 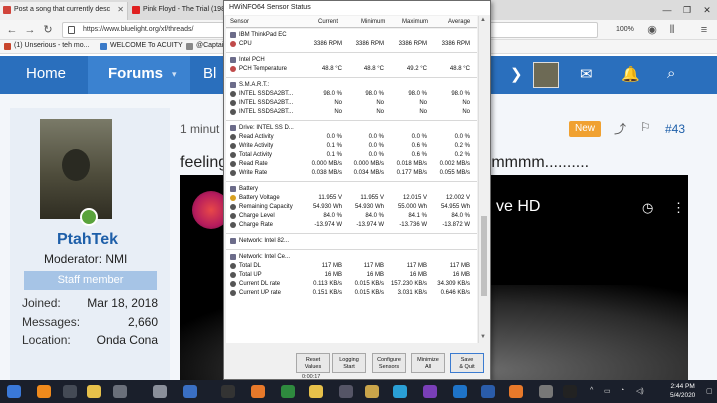 I want to click on start-icon, so click(x=14, y=391).